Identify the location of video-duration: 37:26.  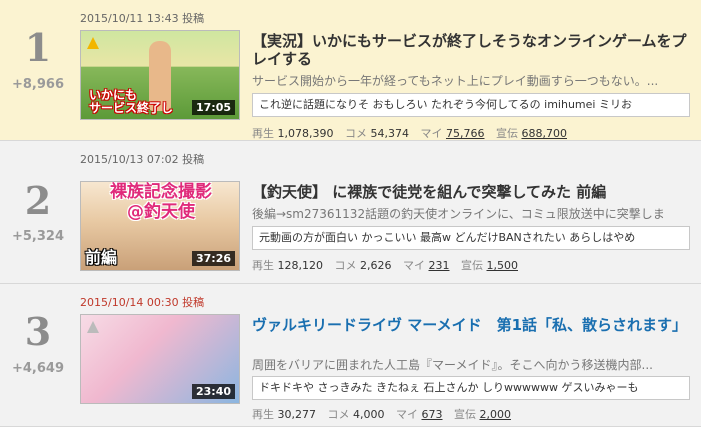
(213, 258).